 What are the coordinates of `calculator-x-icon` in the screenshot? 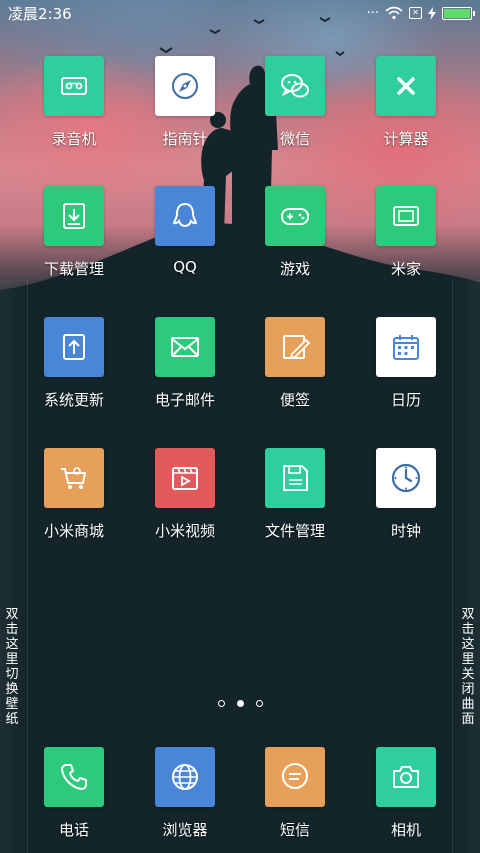 It's located at (406, 86).